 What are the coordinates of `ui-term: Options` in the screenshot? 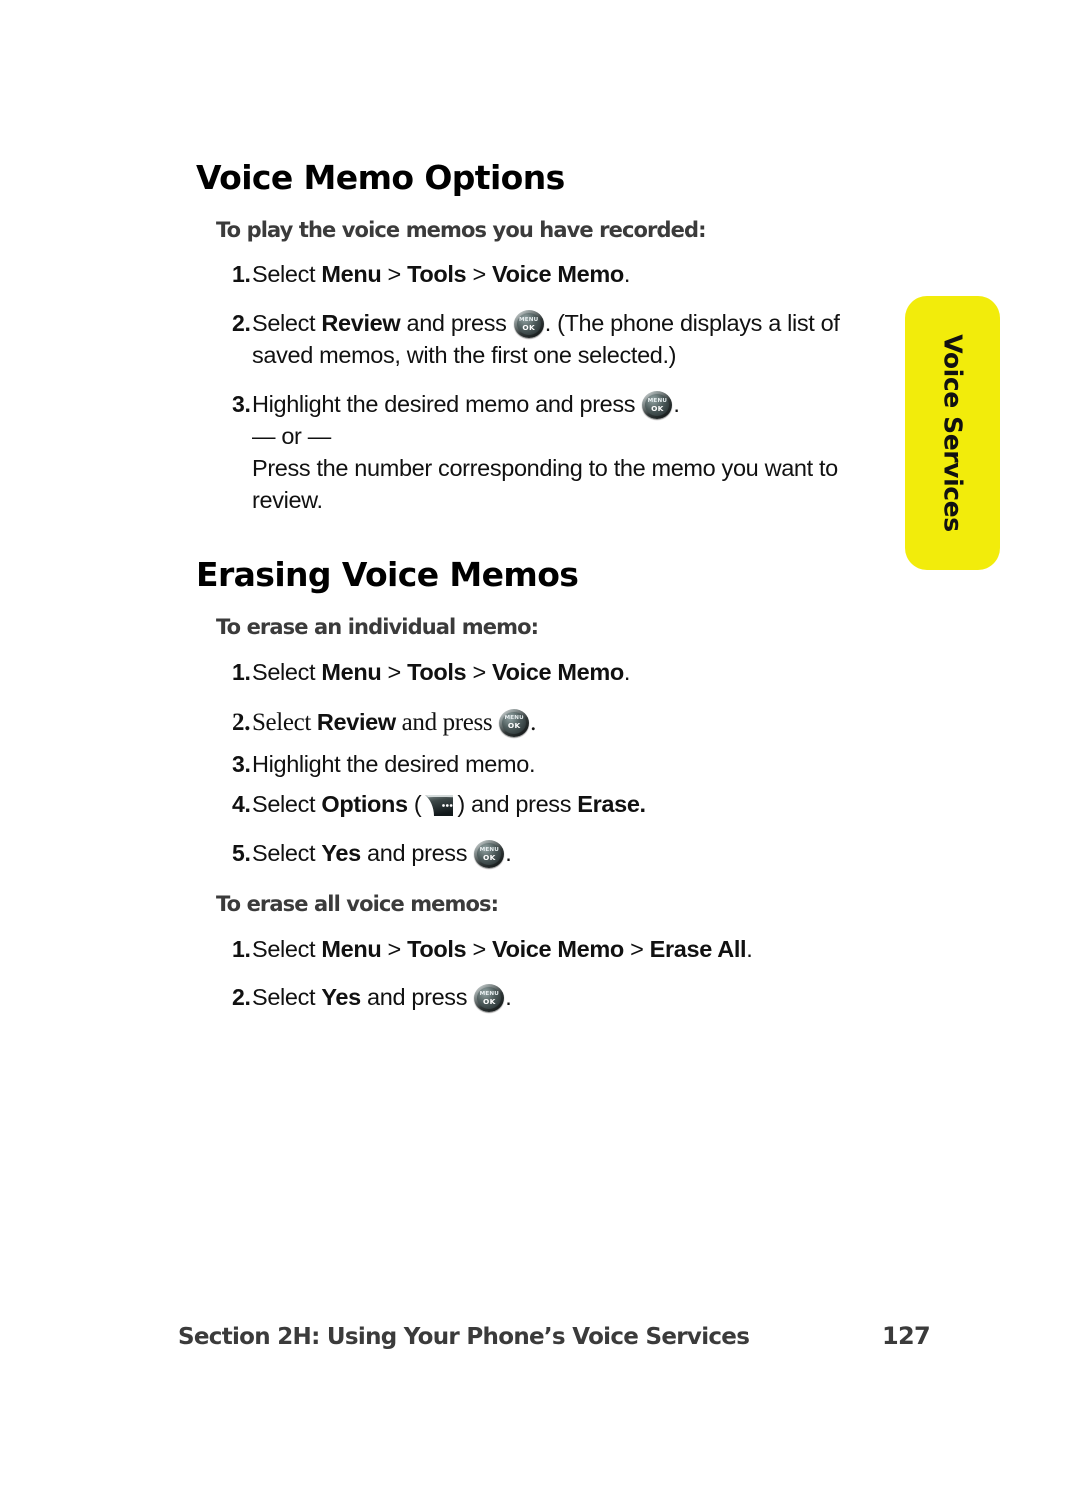 It's located at (364, 804).